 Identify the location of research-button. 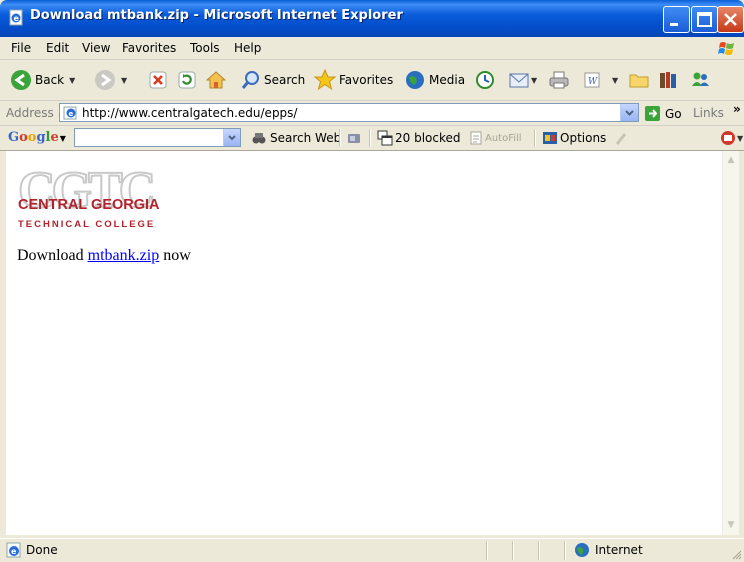
(668, 80).